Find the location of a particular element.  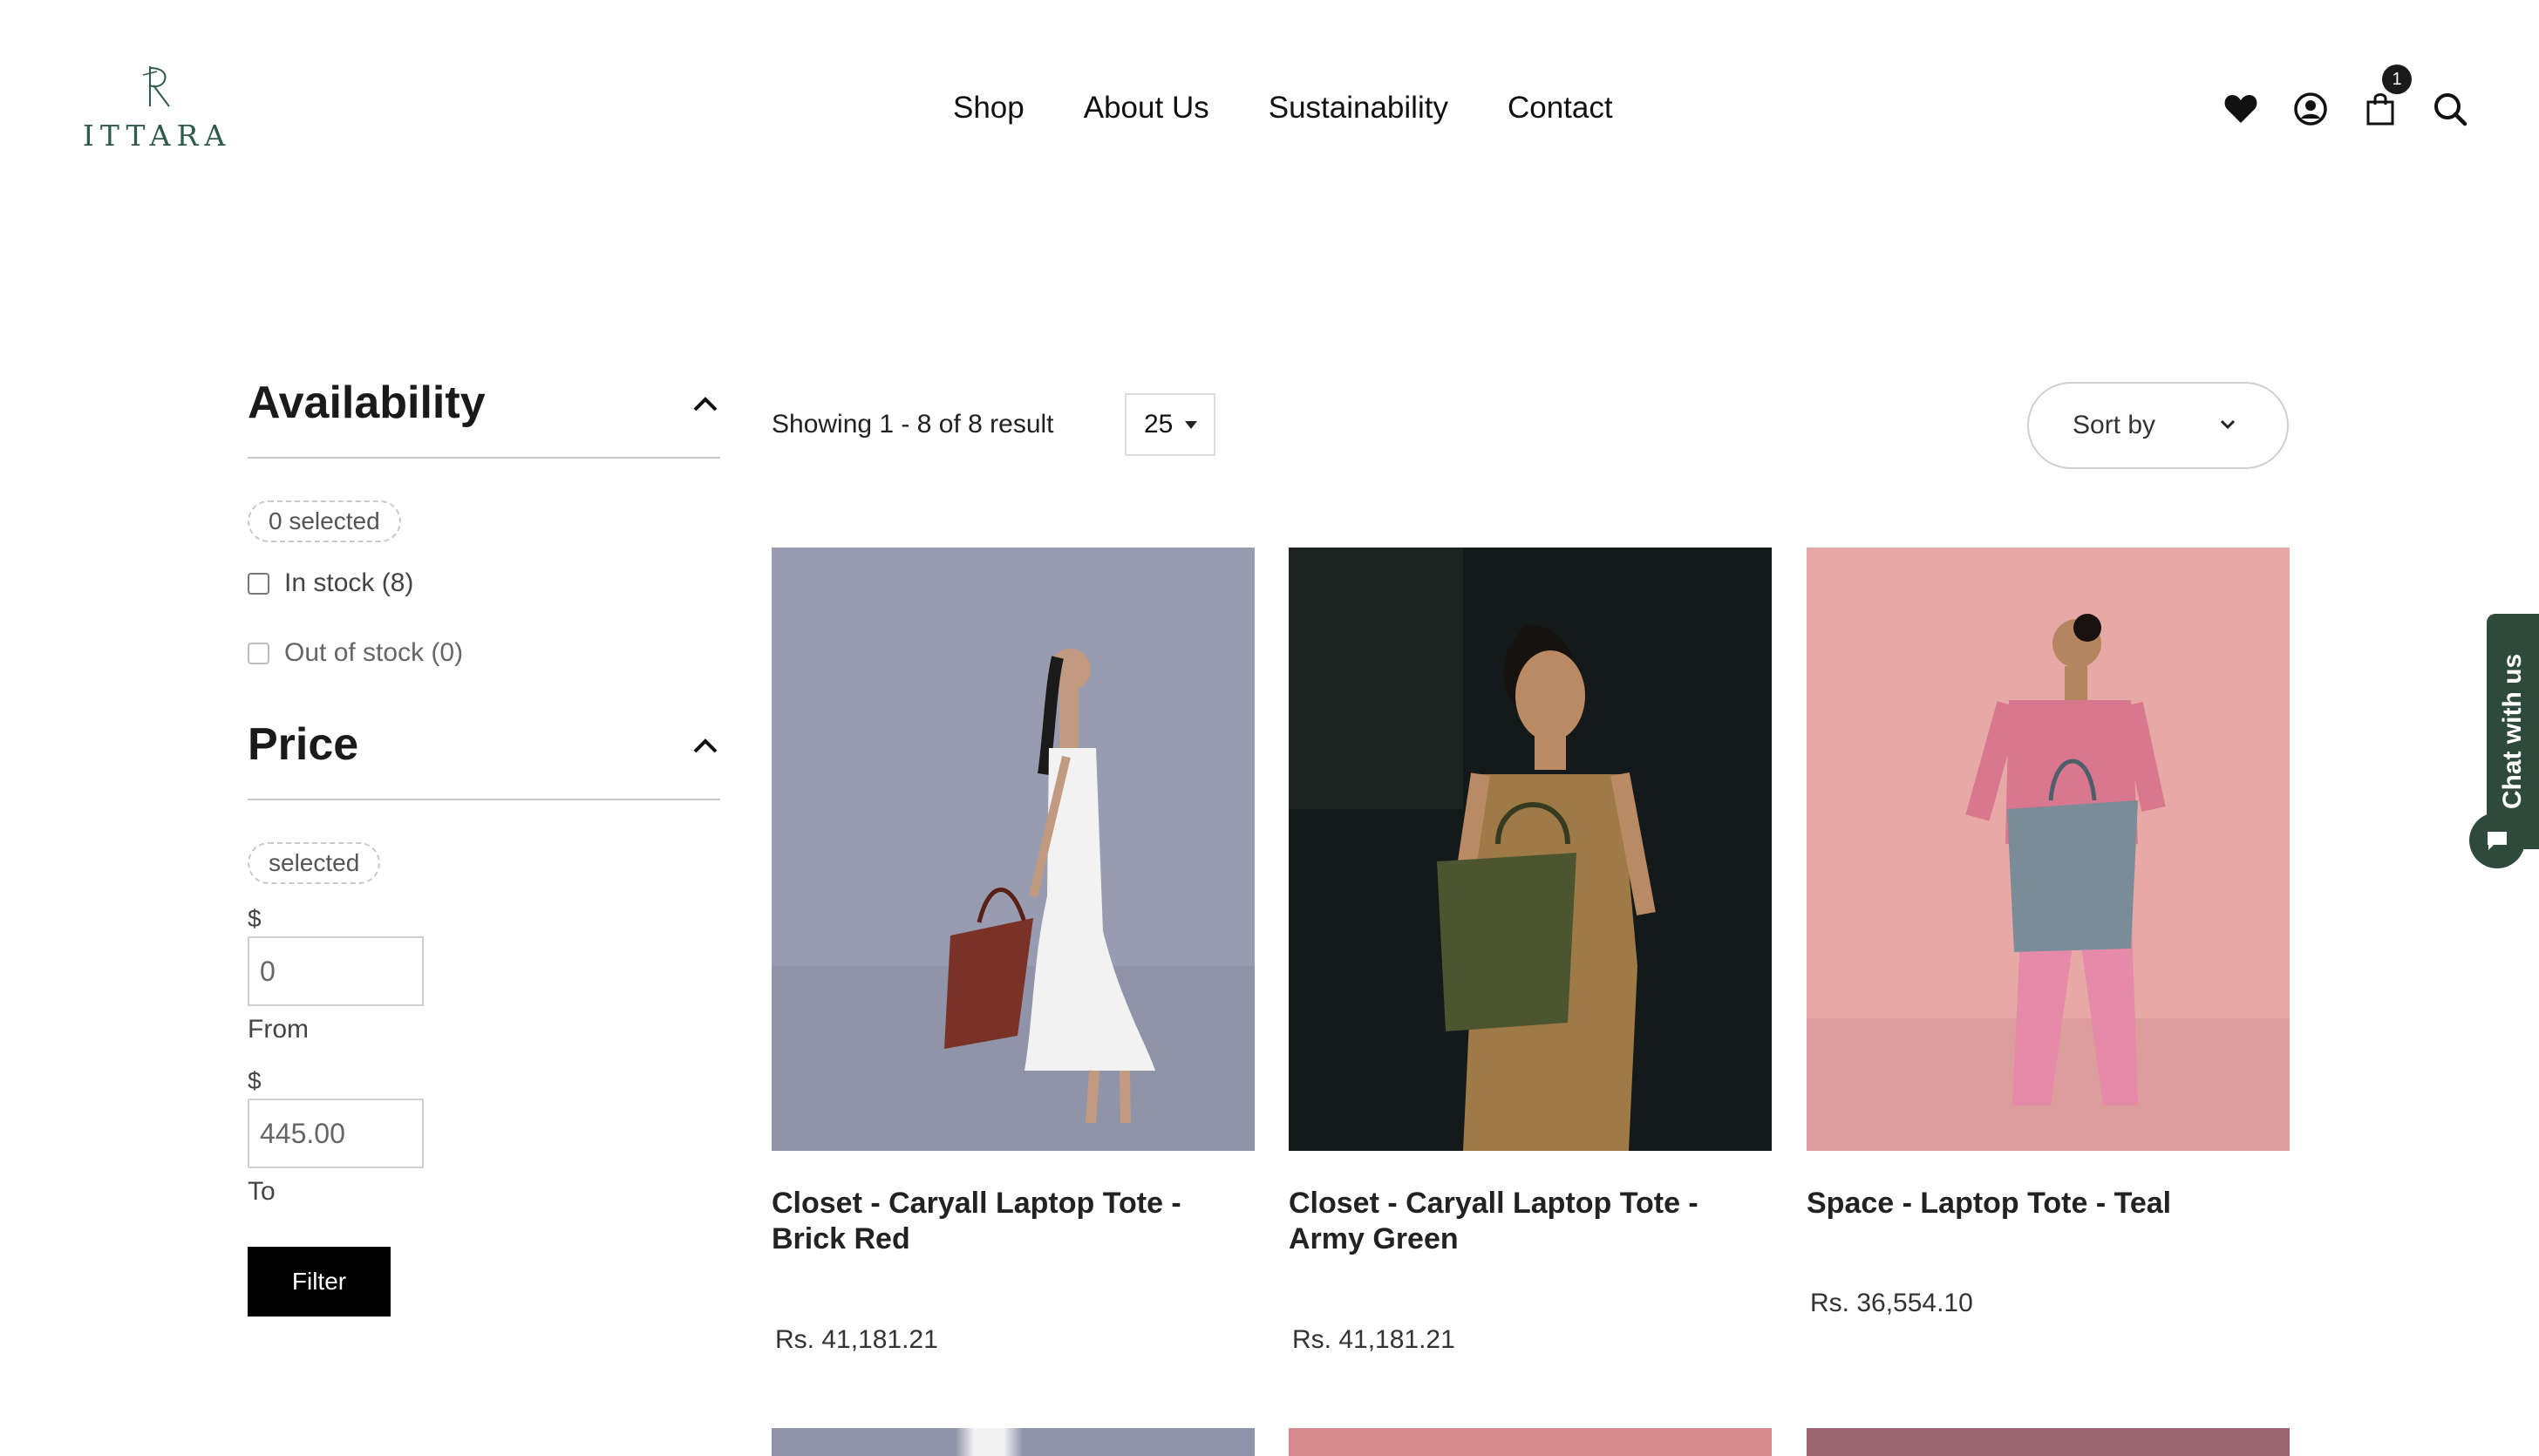

price-filter-header: Price is located at coordinates (484, 754).